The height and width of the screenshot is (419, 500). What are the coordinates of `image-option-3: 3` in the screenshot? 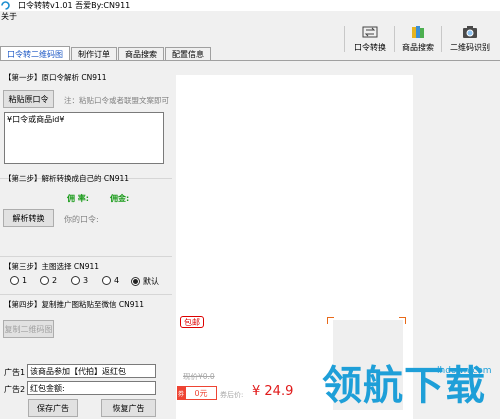 It's located at (79, 280).